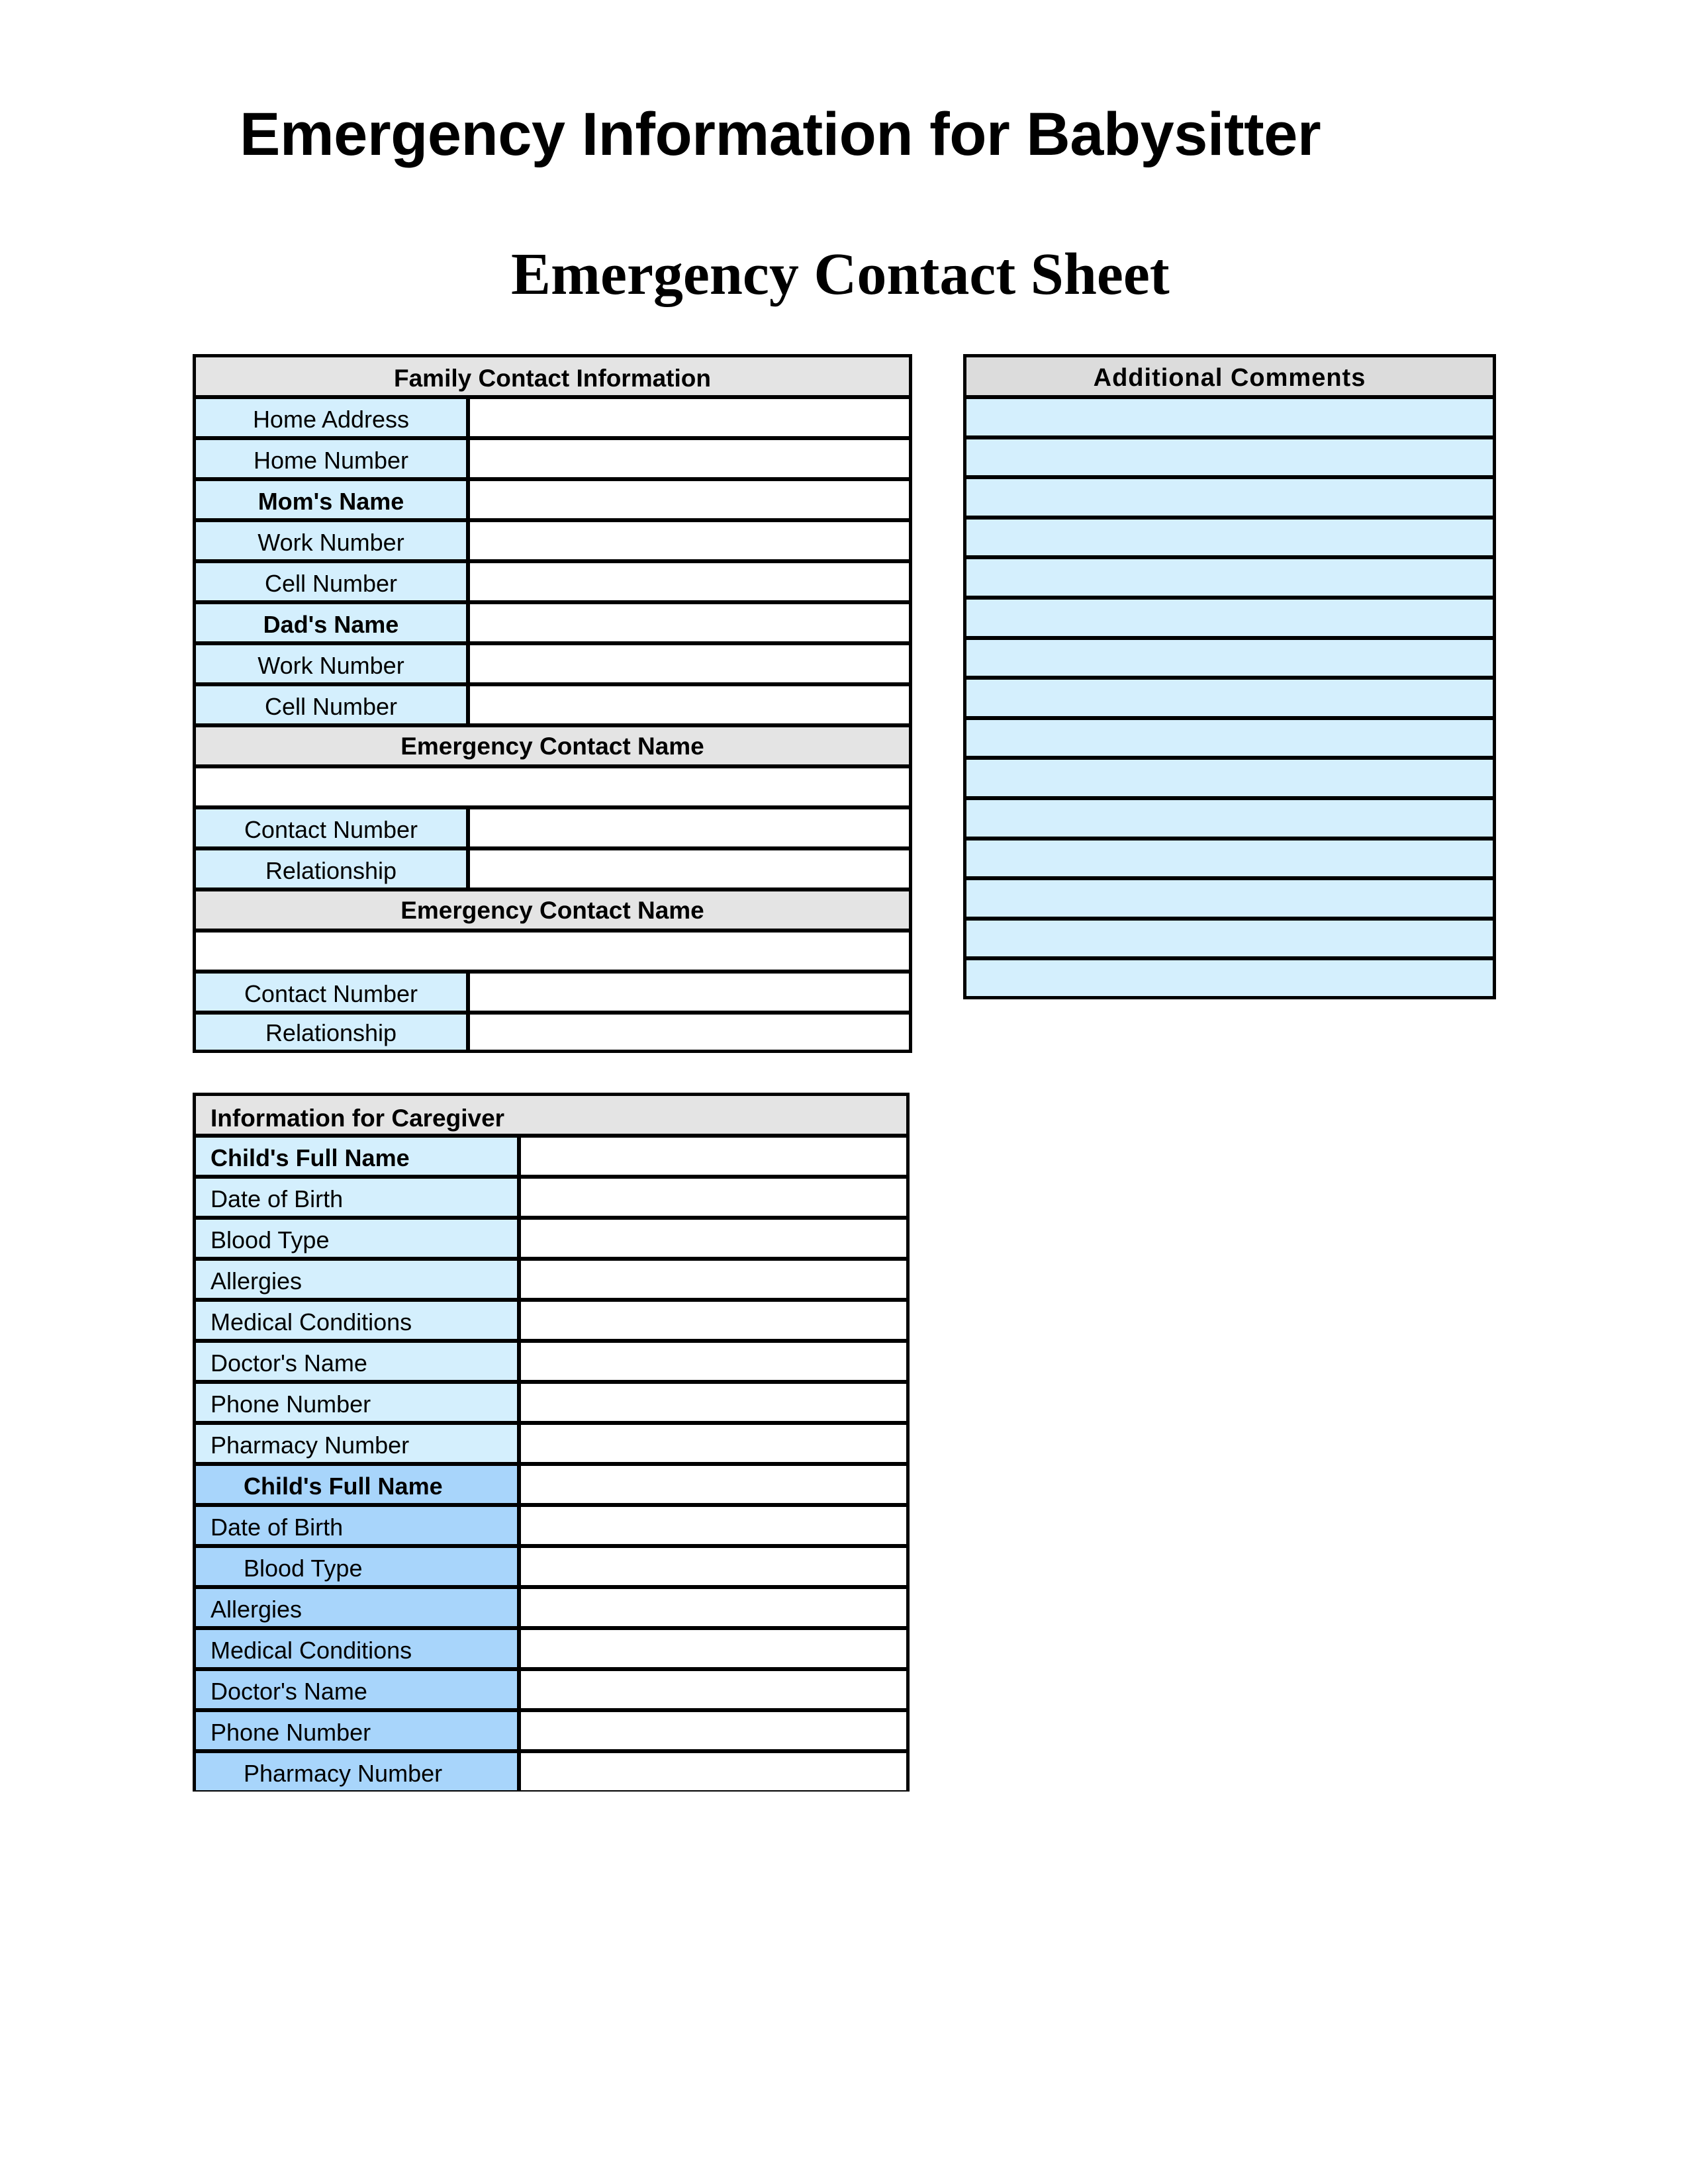 Image resolution: width=1688 pixels, height=2184 pixels. I want to click on emergency-contact-2-relationship-field, so click(689, 1032).